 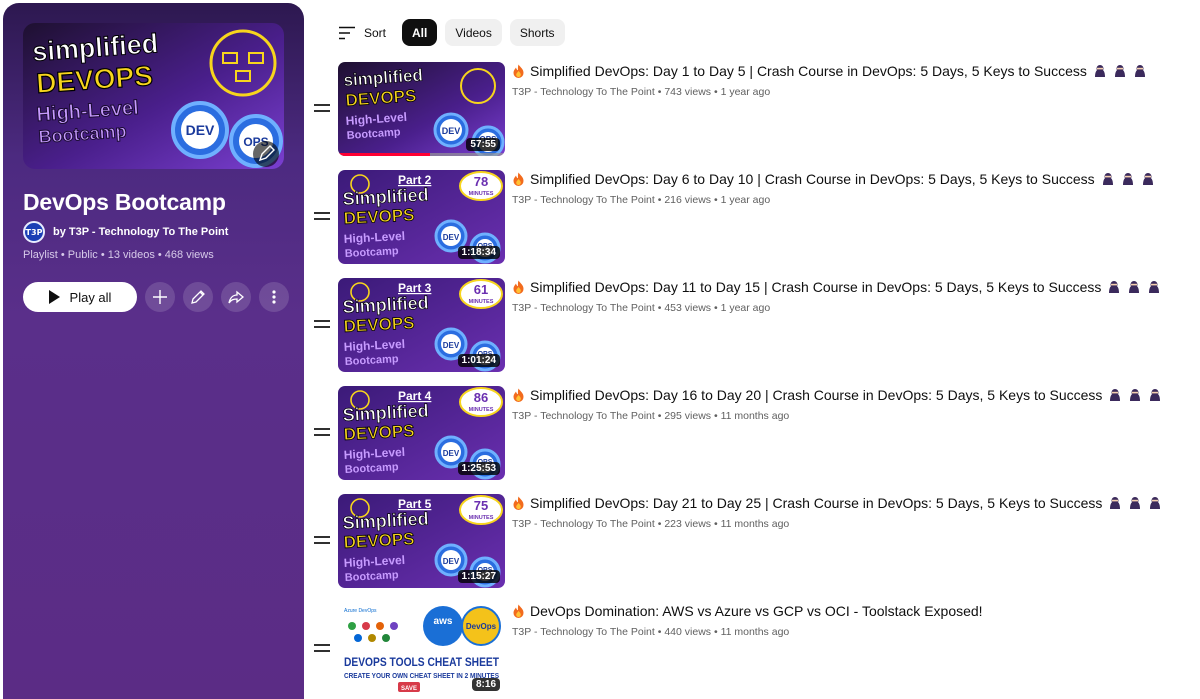 What do you see at coordinates (422, 662) in the screenshot?
I see `thumb-cs-line1: DEVOPS TOOLS CHEAT SHEET` at bounding box center [422, 662].